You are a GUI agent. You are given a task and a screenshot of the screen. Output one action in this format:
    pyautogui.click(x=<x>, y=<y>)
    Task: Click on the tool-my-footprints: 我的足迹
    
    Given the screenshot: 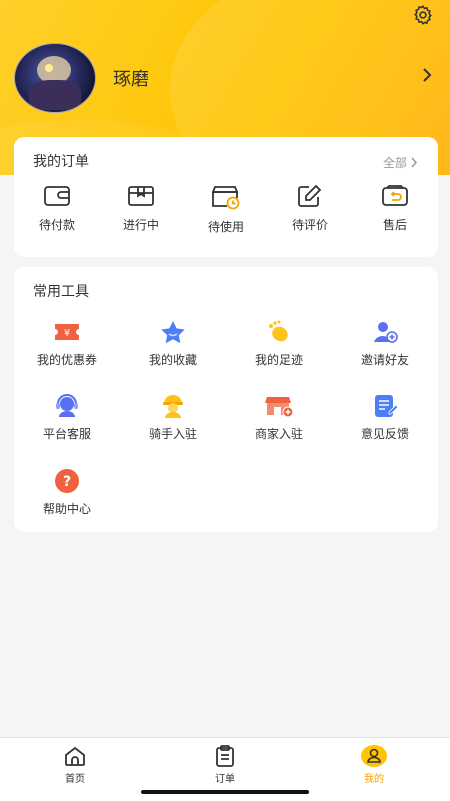 What is the action you would take?
    pyautogui.click(x=279, y=343)
    